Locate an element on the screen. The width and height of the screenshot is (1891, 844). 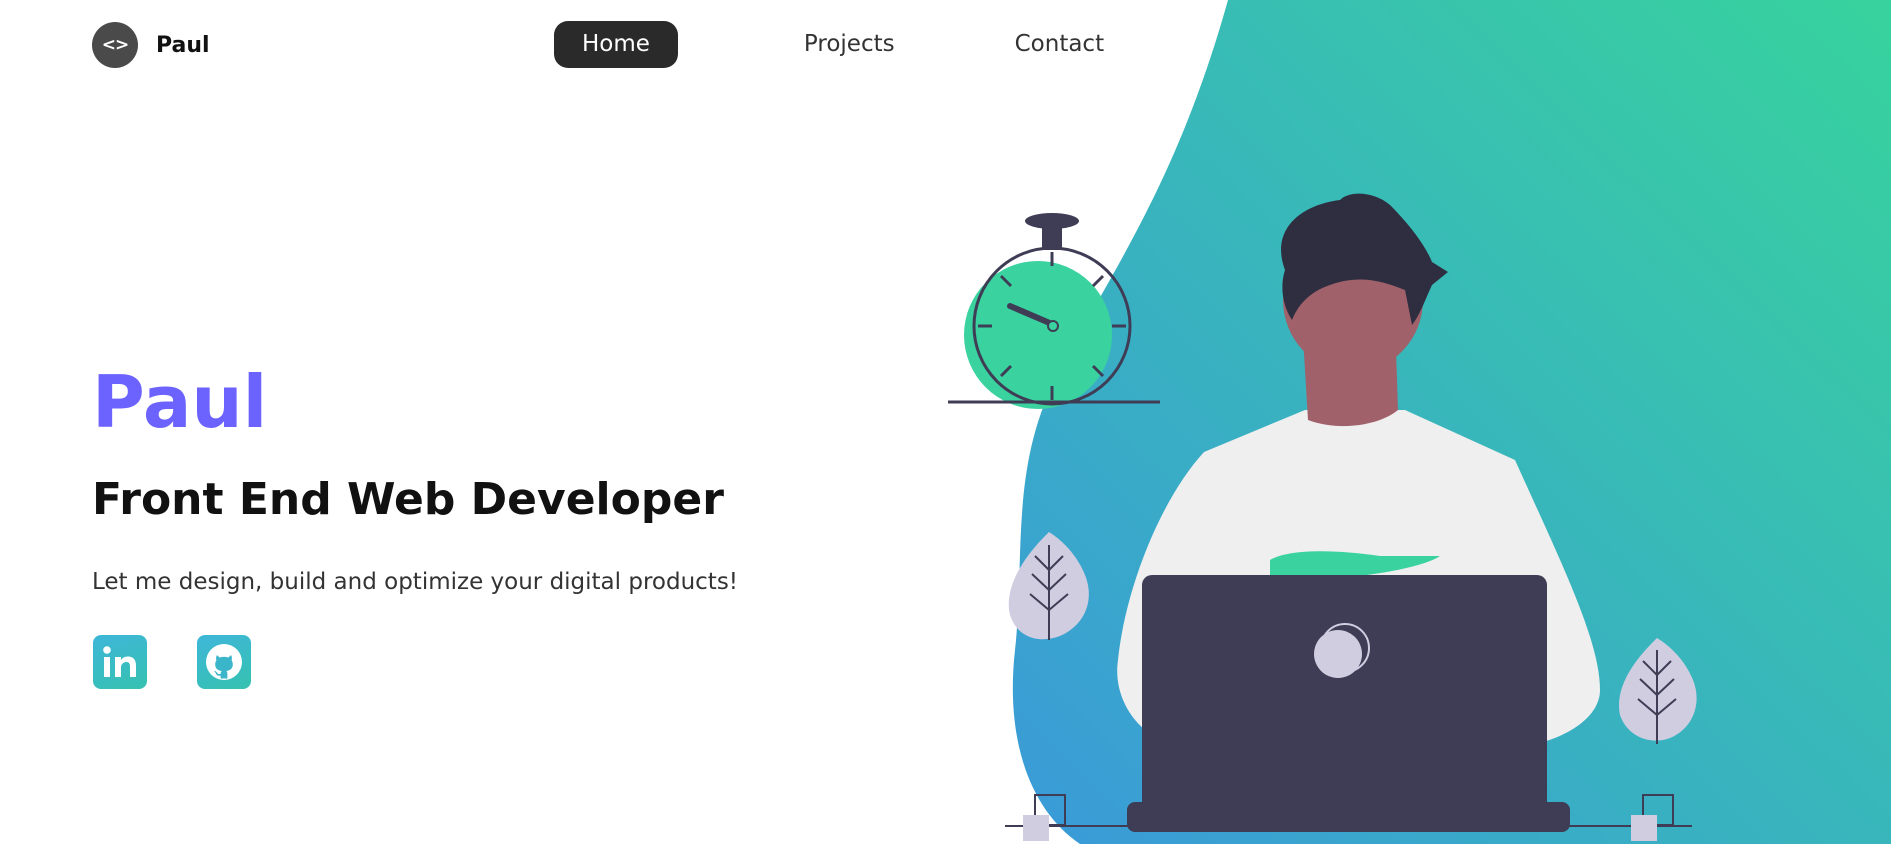
github-icon is located at coordinates (224, 662).